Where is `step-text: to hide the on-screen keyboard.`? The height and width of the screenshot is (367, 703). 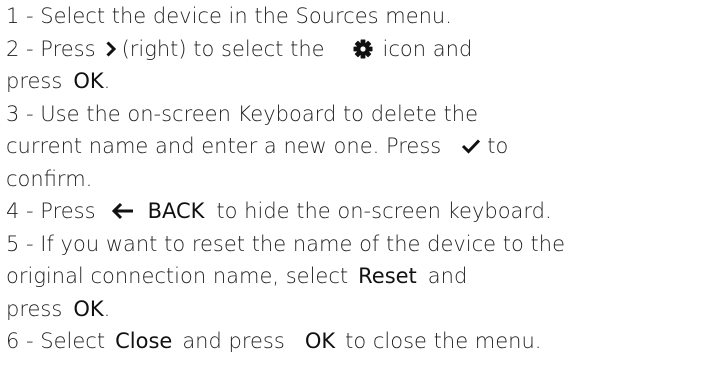 step-text: to hide the on-screen keyboard. is located at coordinates (384, 211).